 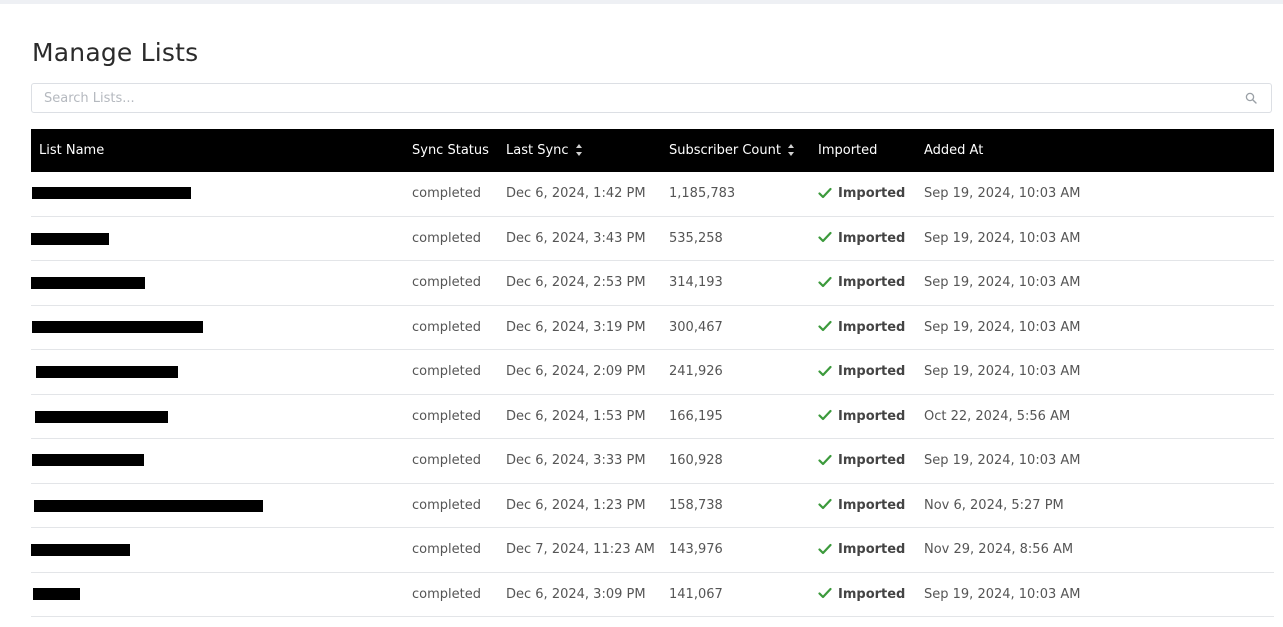 I want to click on added-at-cell: Oct 22, 2024, 5:56 AM, so click(x=997, y=416).